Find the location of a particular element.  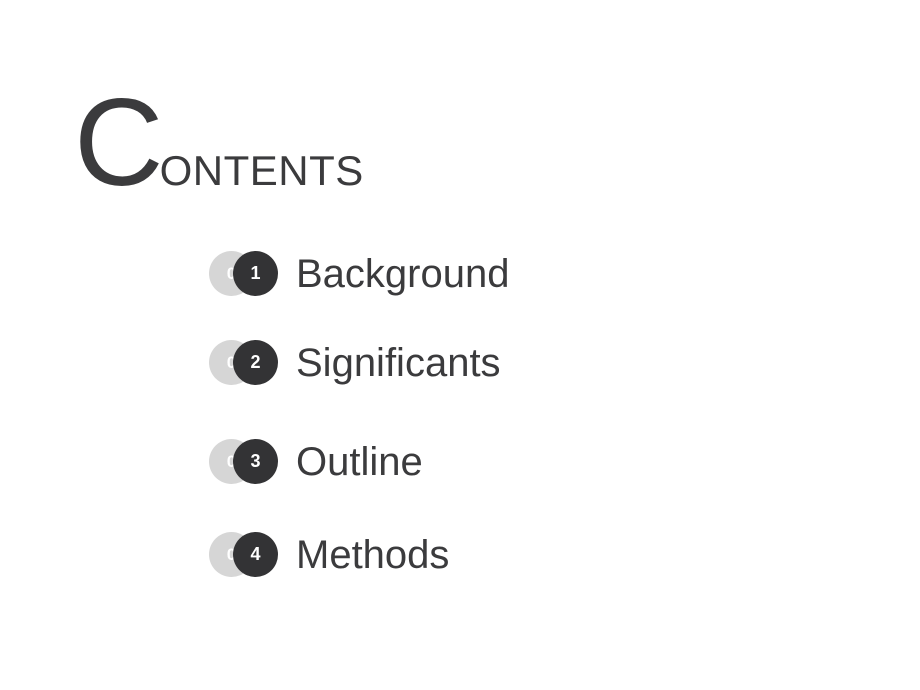

badge-number-circle: 3 is located at coordinates (255, 461).